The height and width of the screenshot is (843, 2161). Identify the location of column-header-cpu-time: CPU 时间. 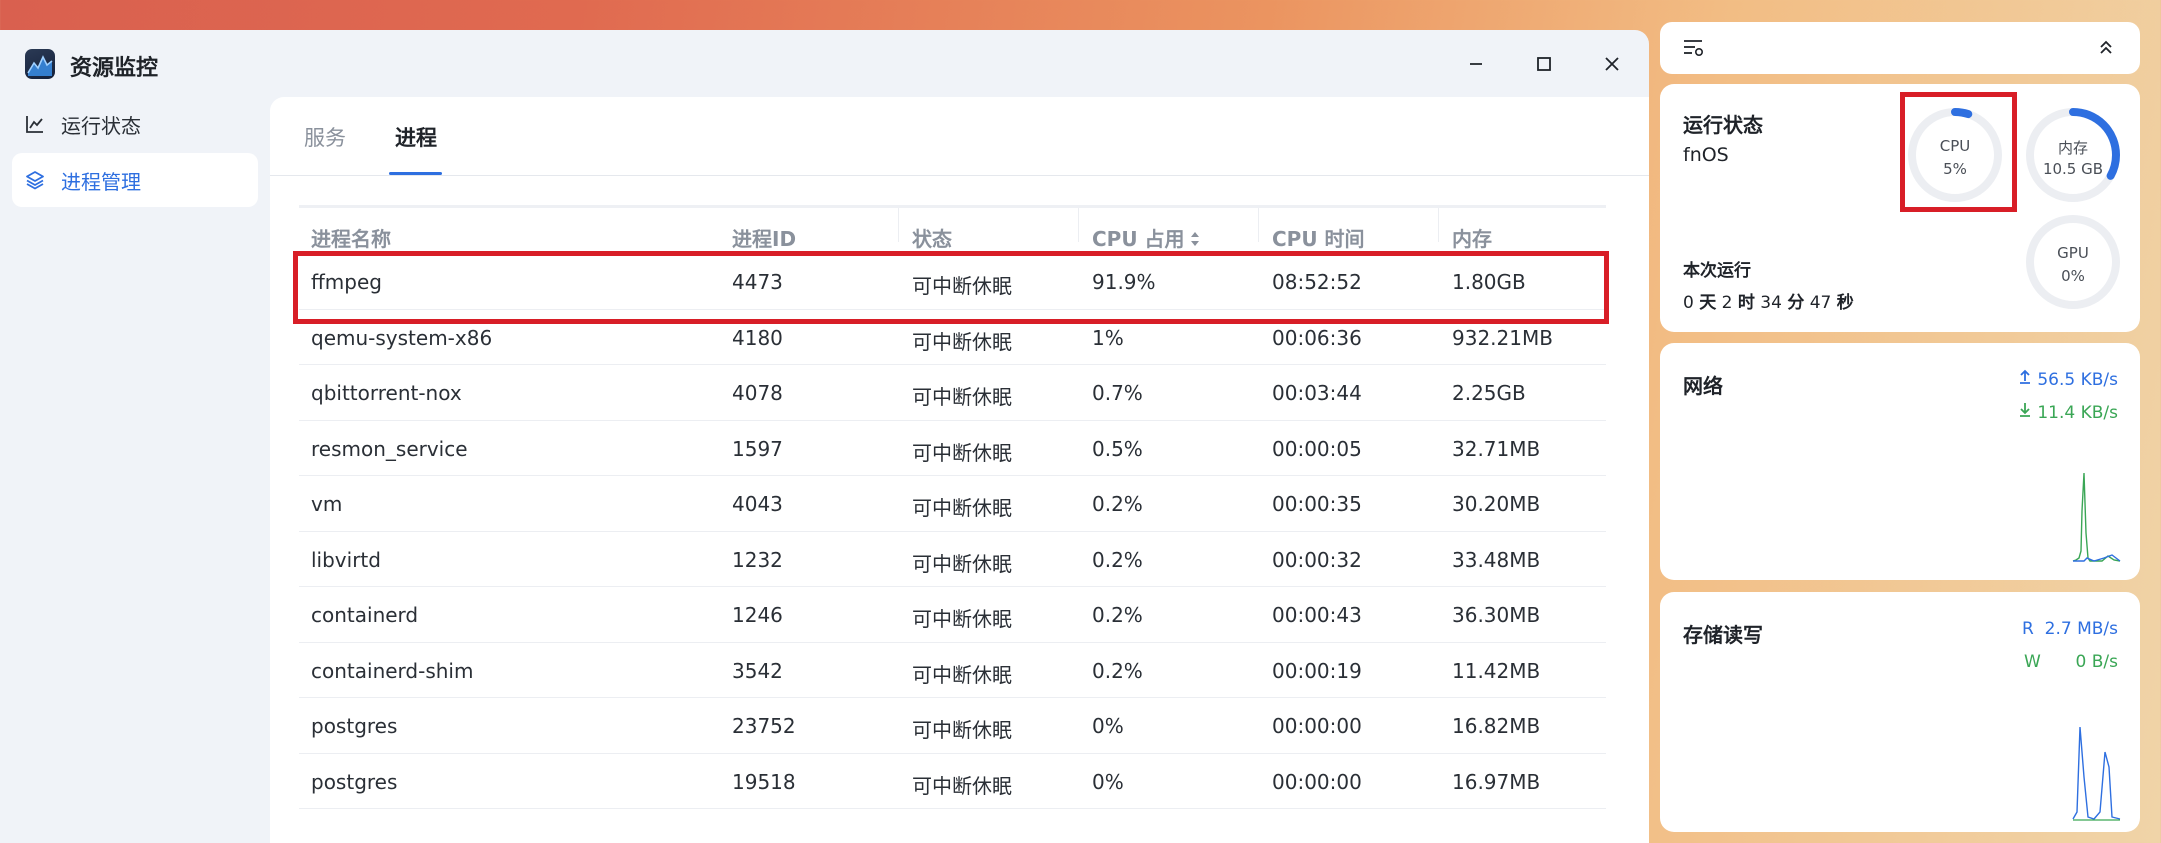
(1318, 237).